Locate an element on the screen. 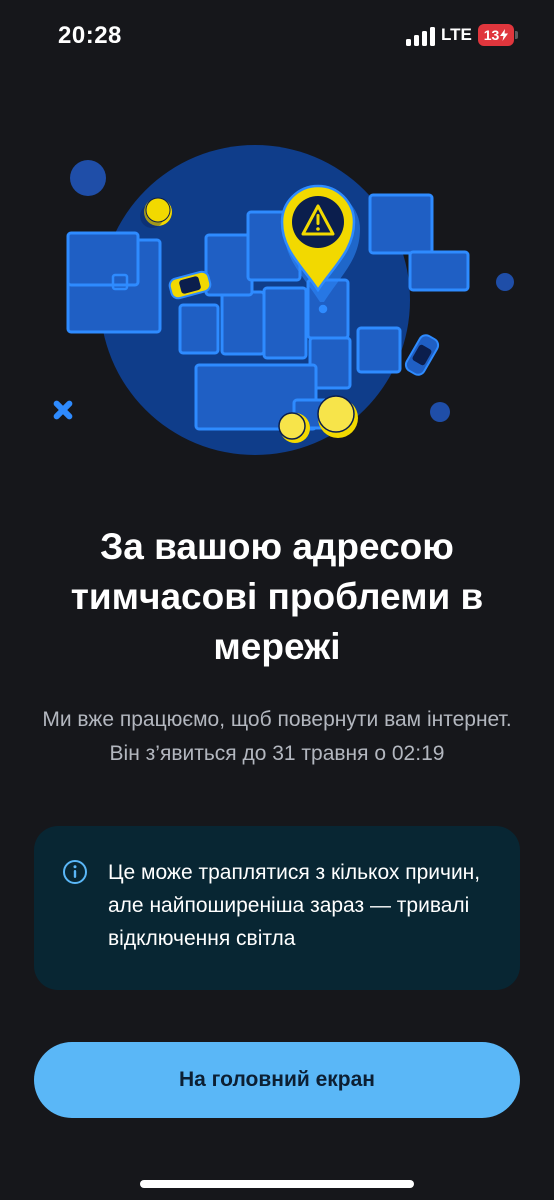 Image resolution: width=554 pixels, height=1200 pixels. home-screen-button-label: На головний екран is located at coordinates (277, 1079).